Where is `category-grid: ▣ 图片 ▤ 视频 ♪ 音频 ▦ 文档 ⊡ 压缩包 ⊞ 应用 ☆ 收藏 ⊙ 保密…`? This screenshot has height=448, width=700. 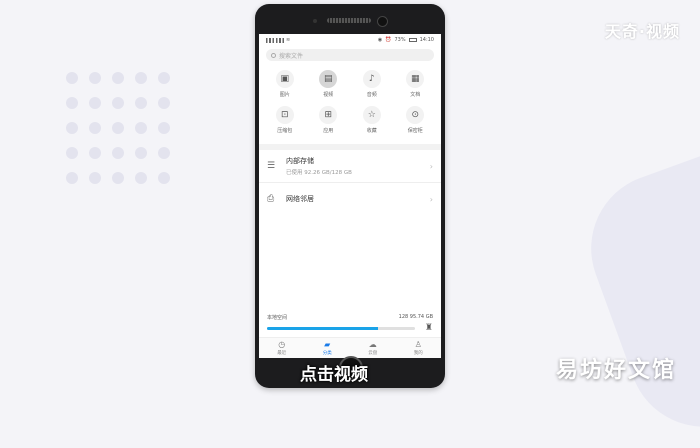 category-grid: ▣ 图片 ▤ 视频 ♪ 音频 ▦ 文档 ⊡ 压缩包 ⊞ 应用 ☆ 收藏 ⊙ 保密… is located at coordinates (350, 99).